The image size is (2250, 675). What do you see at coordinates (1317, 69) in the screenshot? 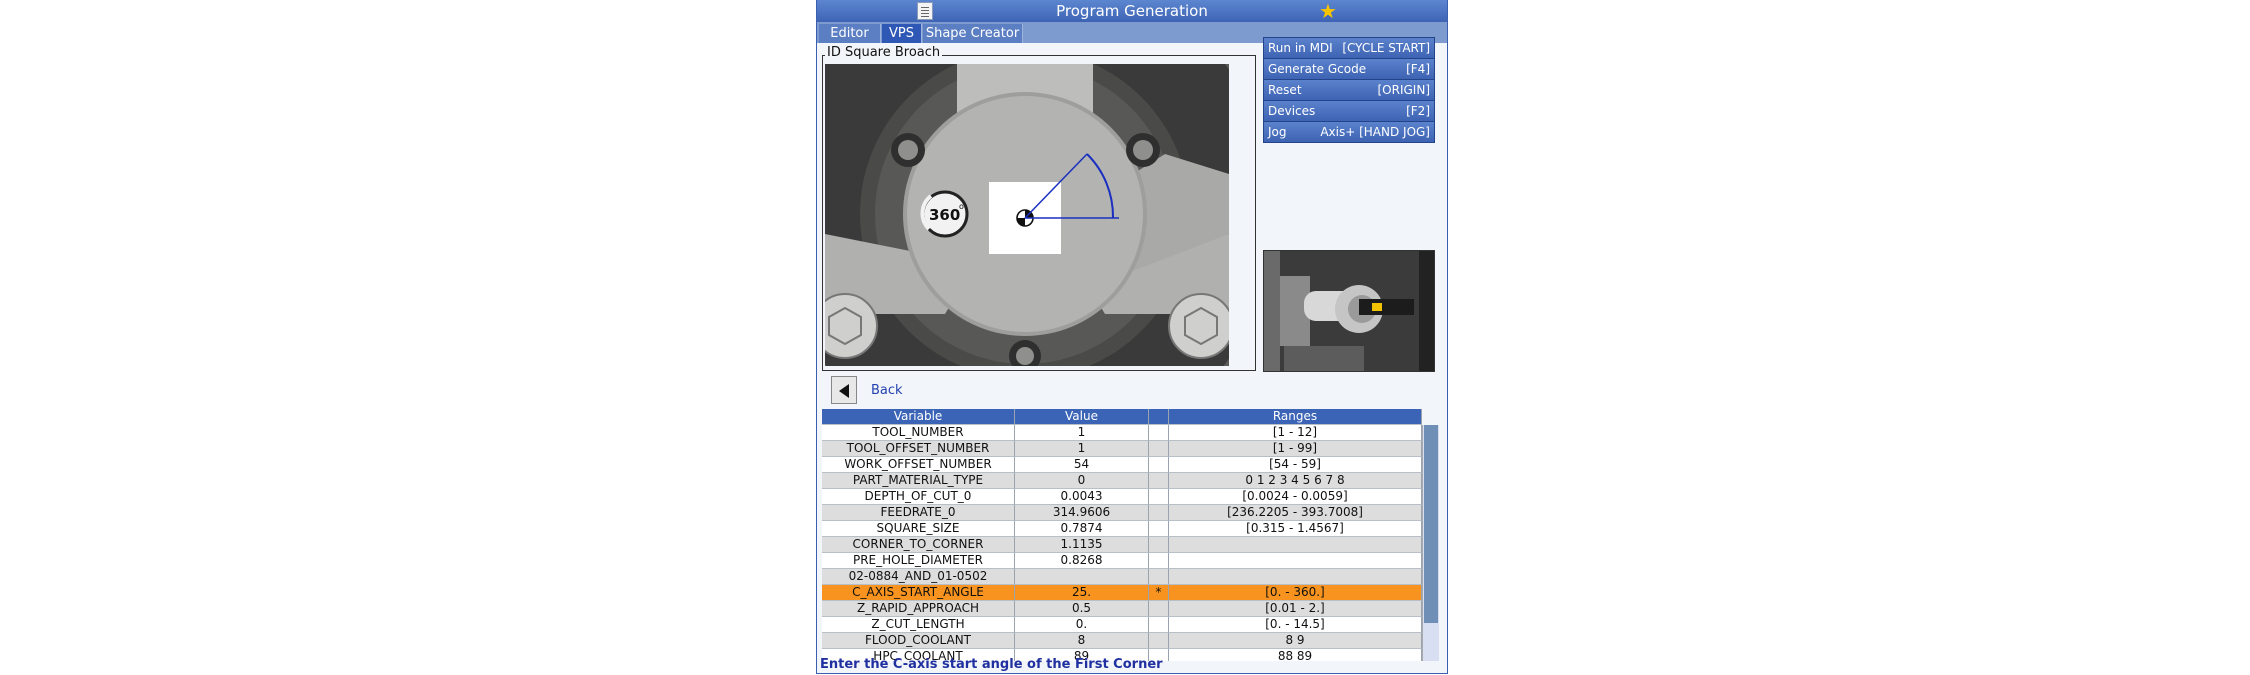
I see `generate-gcode-label: Generate Gcode` at bounding box center [1317, 69].